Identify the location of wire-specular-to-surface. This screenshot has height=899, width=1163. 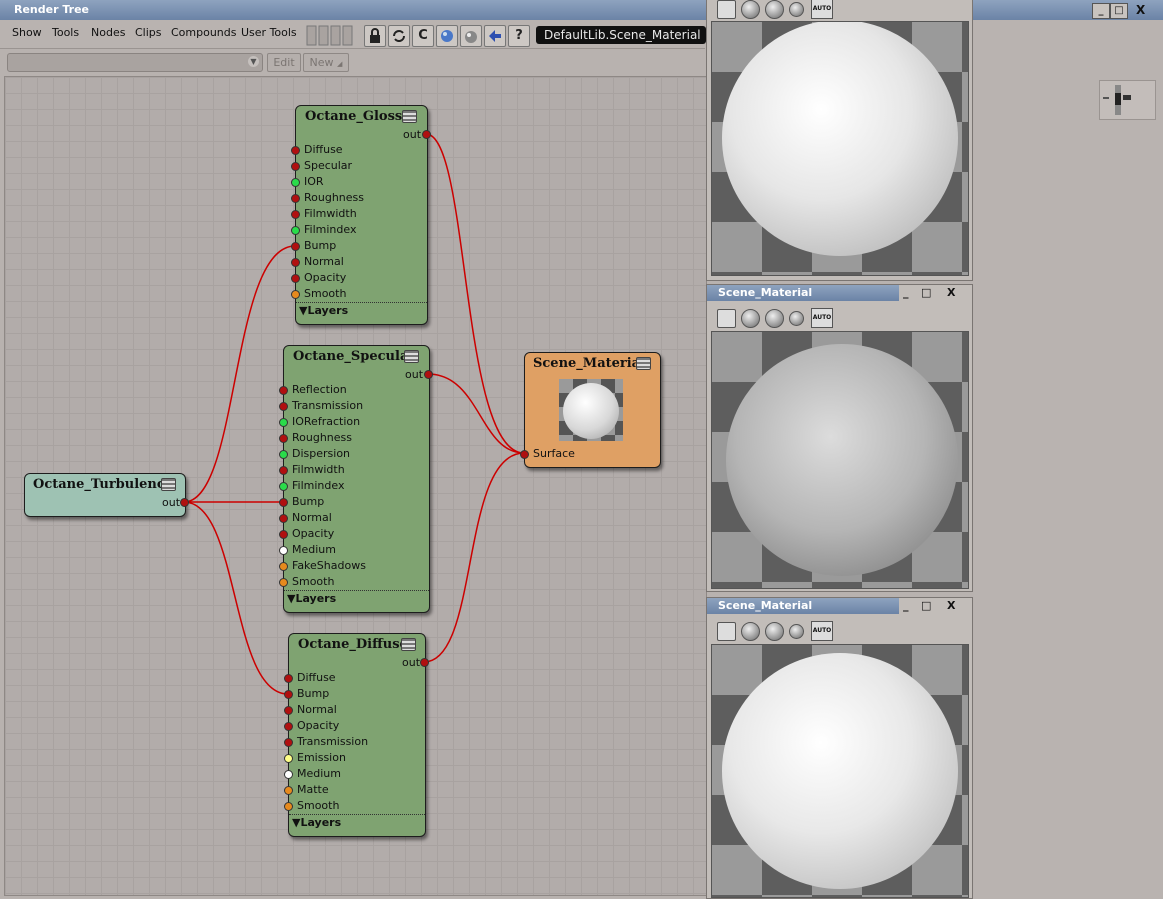
(476, 413).